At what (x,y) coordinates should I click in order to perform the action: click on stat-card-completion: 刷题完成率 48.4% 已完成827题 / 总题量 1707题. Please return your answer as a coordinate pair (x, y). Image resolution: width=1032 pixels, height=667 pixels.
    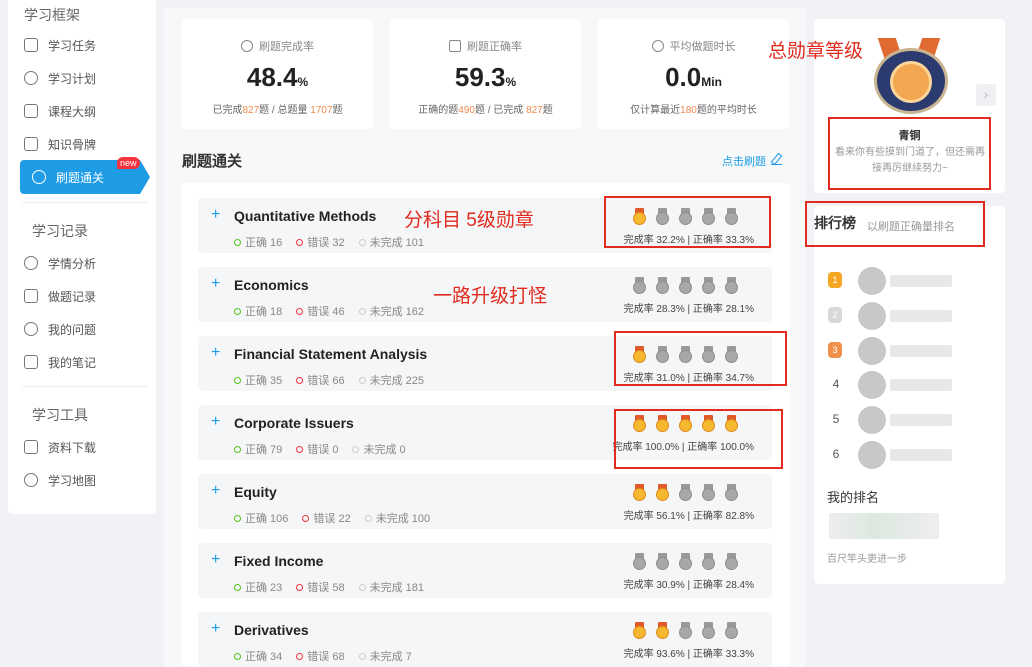
    Looking at the image, I should click on (277, 74).